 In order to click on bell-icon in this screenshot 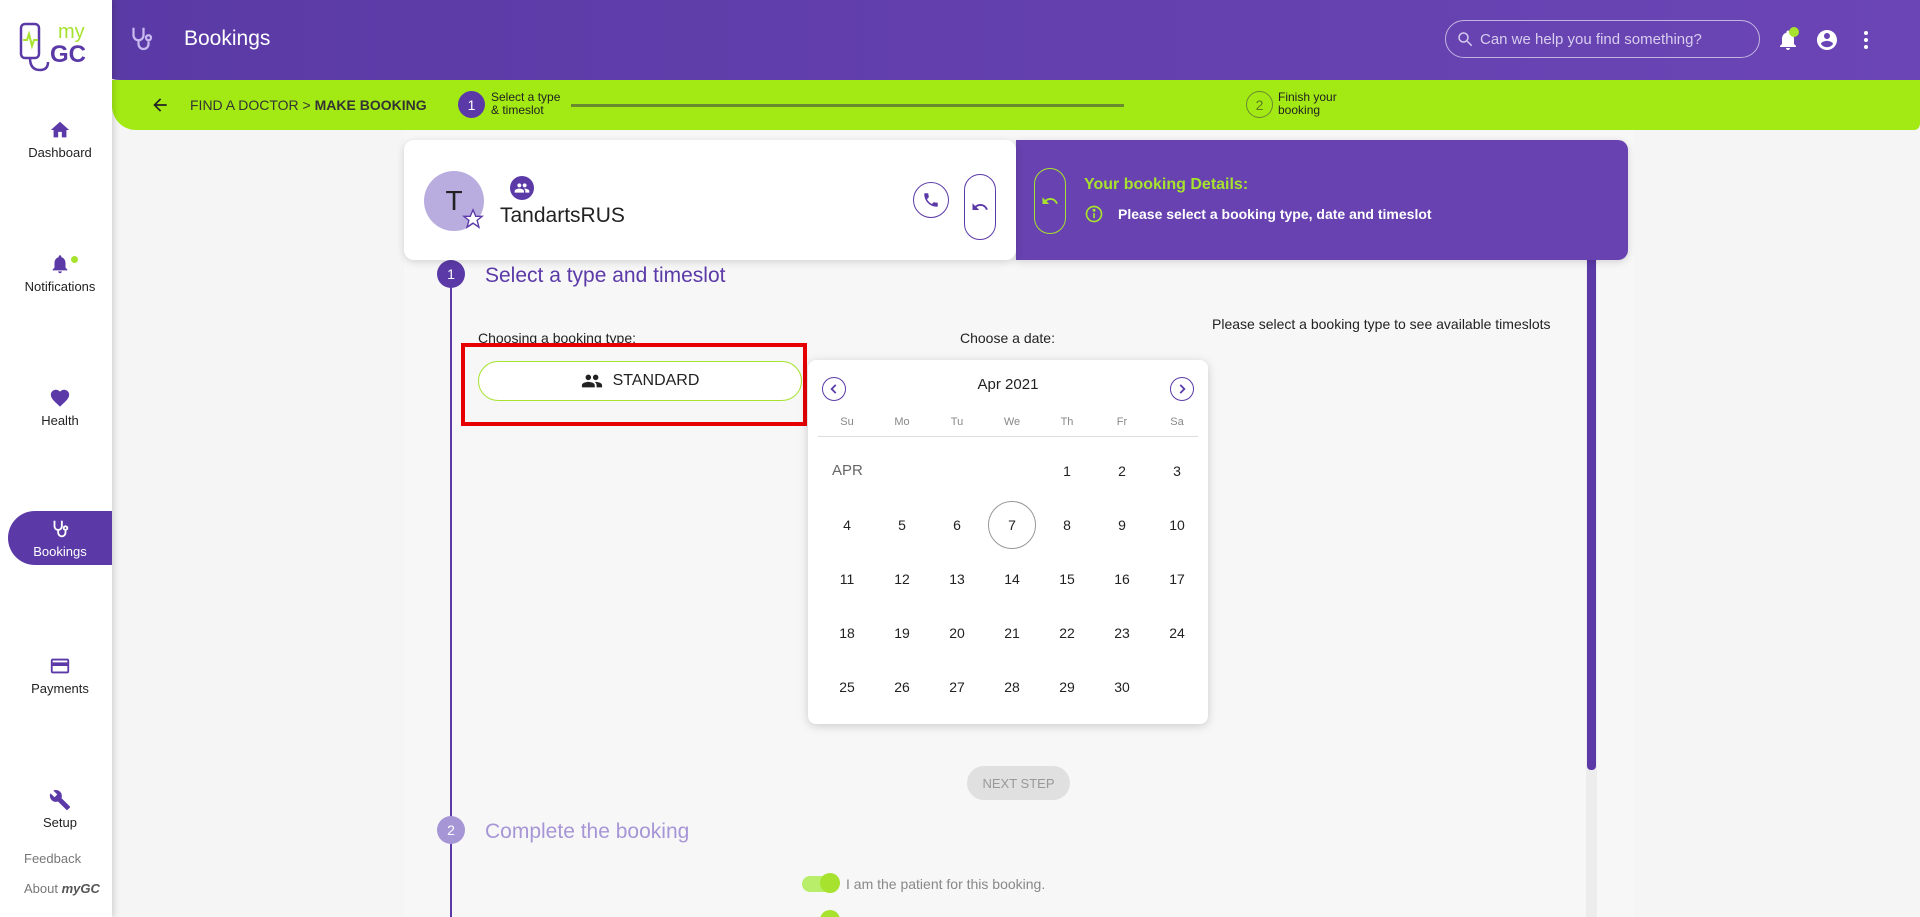, I will do `click(60, 263)`.